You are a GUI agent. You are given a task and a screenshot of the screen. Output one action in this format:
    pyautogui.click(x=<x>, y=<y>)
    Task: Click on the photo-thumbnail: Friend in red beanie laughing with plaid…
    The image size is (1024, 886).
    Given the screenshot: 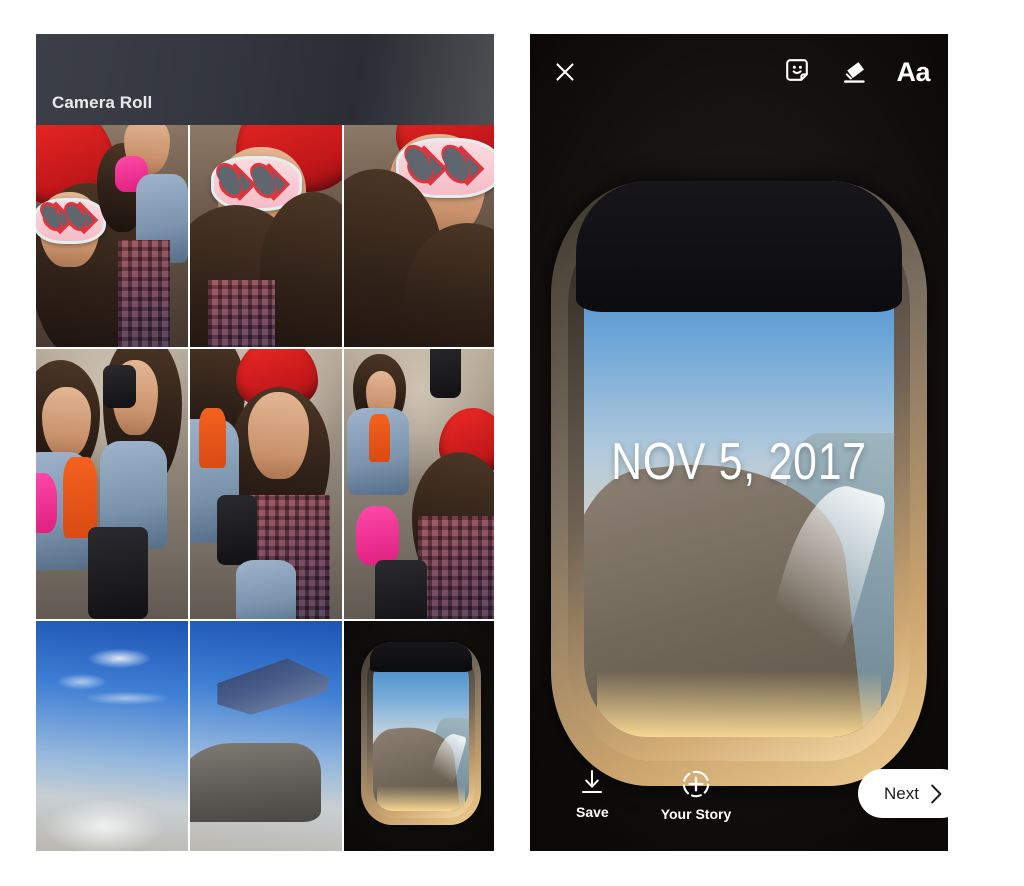 What is the action you would take?
    pyautogui.click(x=266, y=484)
    